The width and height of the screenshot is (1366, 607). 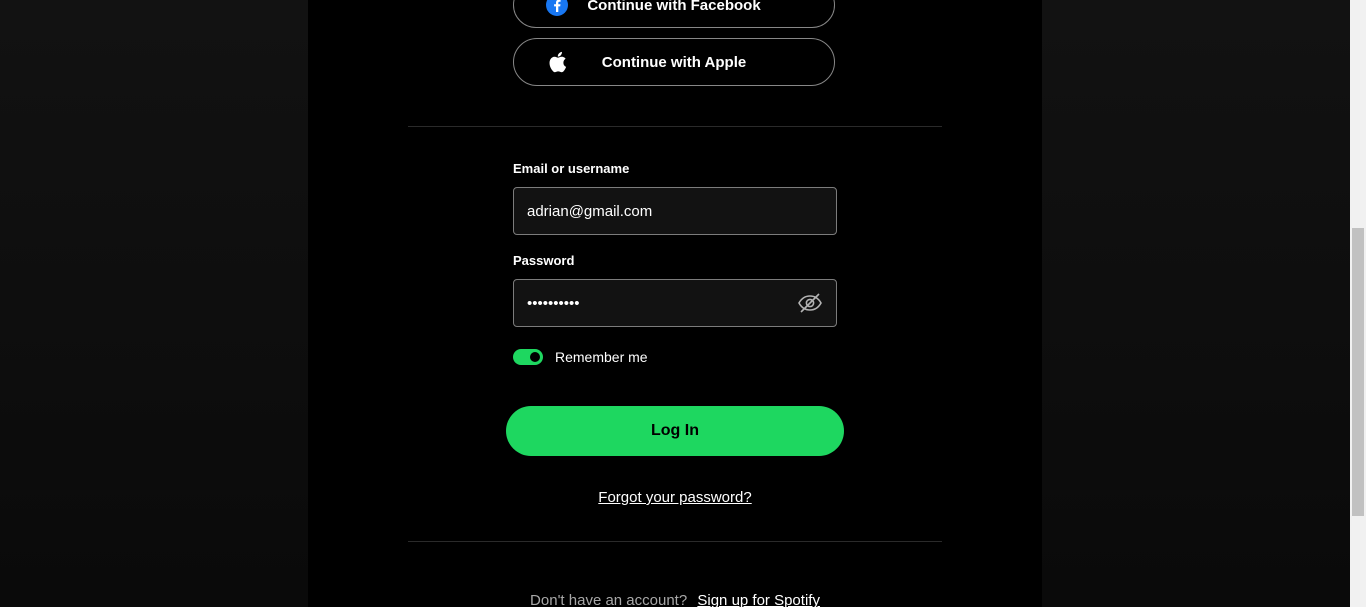 What do you see at coordinates (571, 168) in the screenshot?
I see `email-label: Email or username` at bounding box center [571, 168].